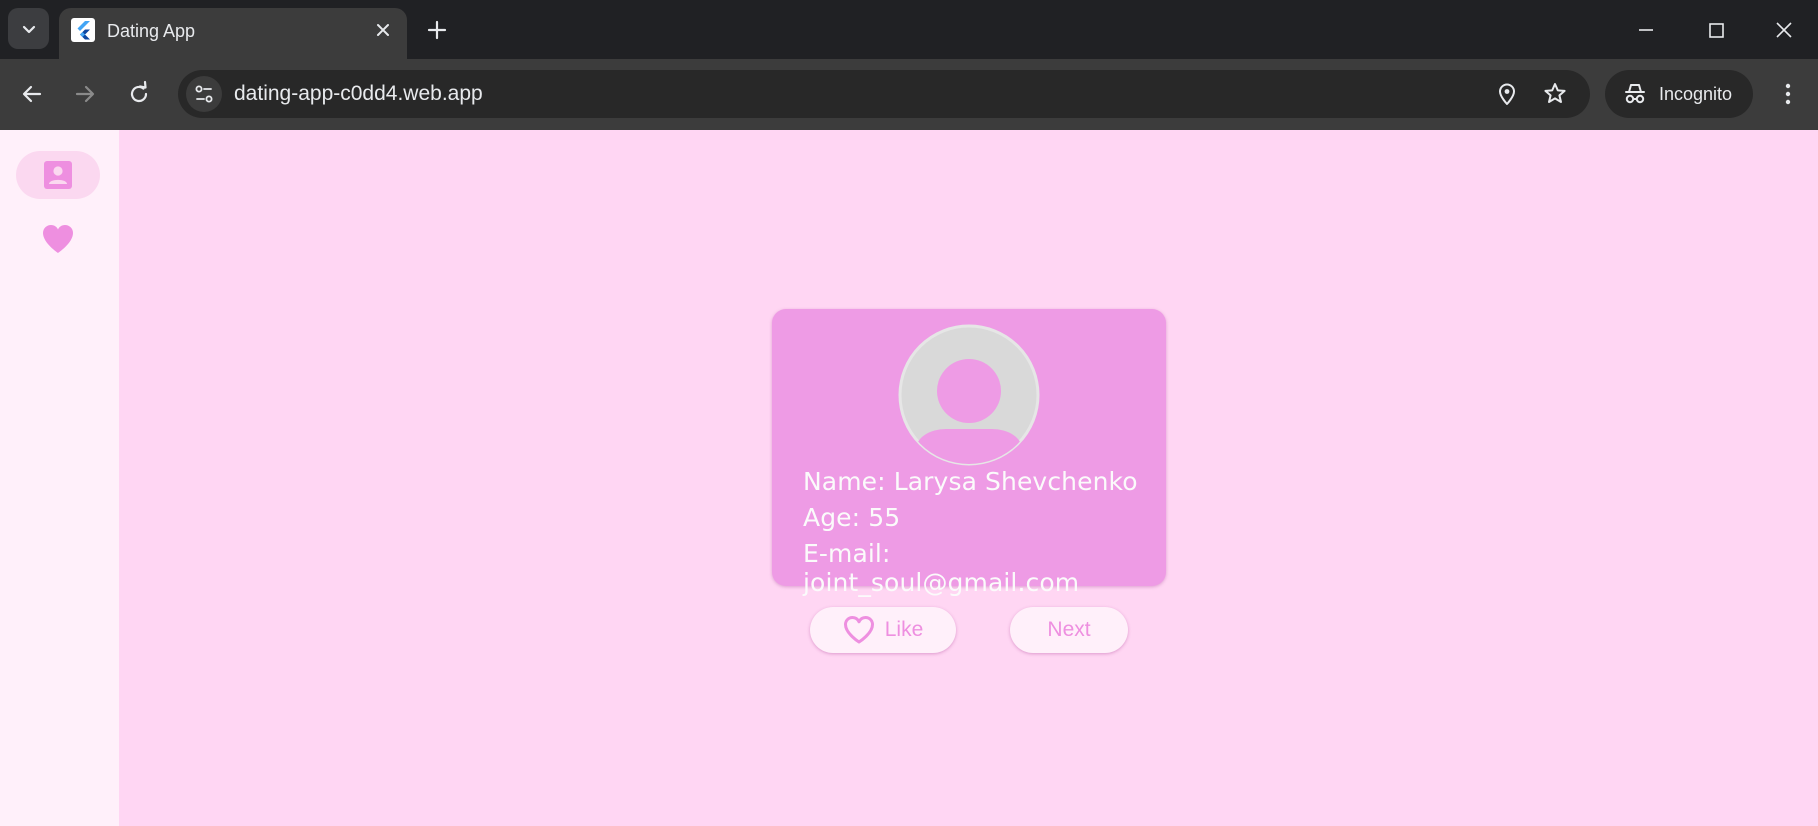 Image resolution: width=1818 pixels, height=826 pixels. Describe the element at coordinates (151, 31) in the screenshot. I see `tab-title: Dating App` at that location.